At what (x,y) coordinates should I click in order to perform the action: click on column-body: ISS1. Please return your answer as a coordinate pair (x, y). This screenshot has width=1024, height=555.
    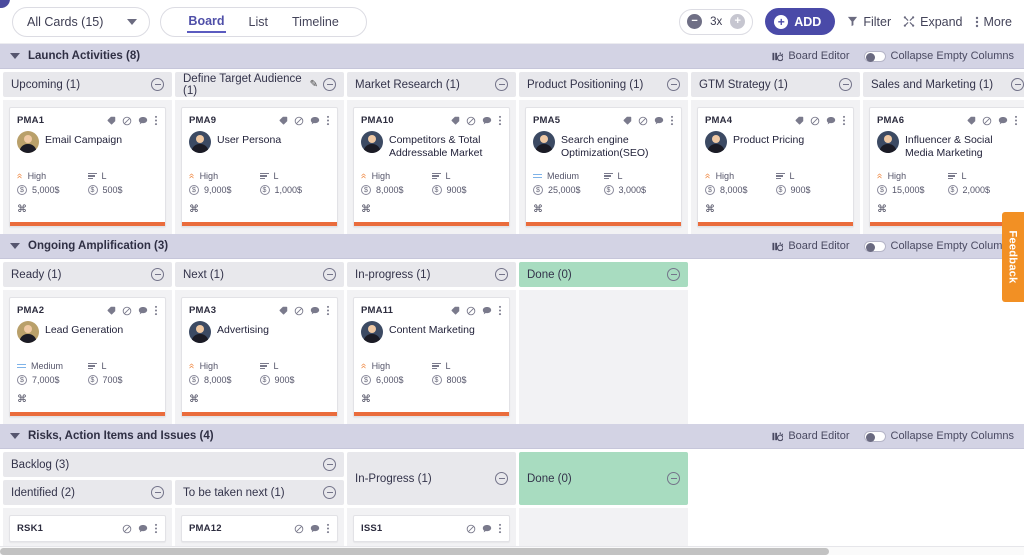
    Looking at the image, I should click on (431, 527).